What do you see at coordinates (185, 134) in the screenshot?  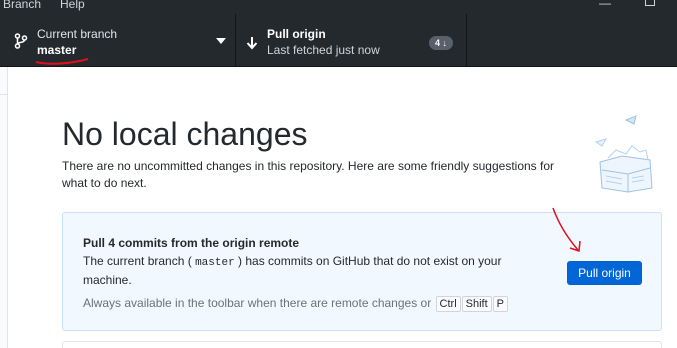 I see `page-title: No local changes` at bounding box center [185, 134].